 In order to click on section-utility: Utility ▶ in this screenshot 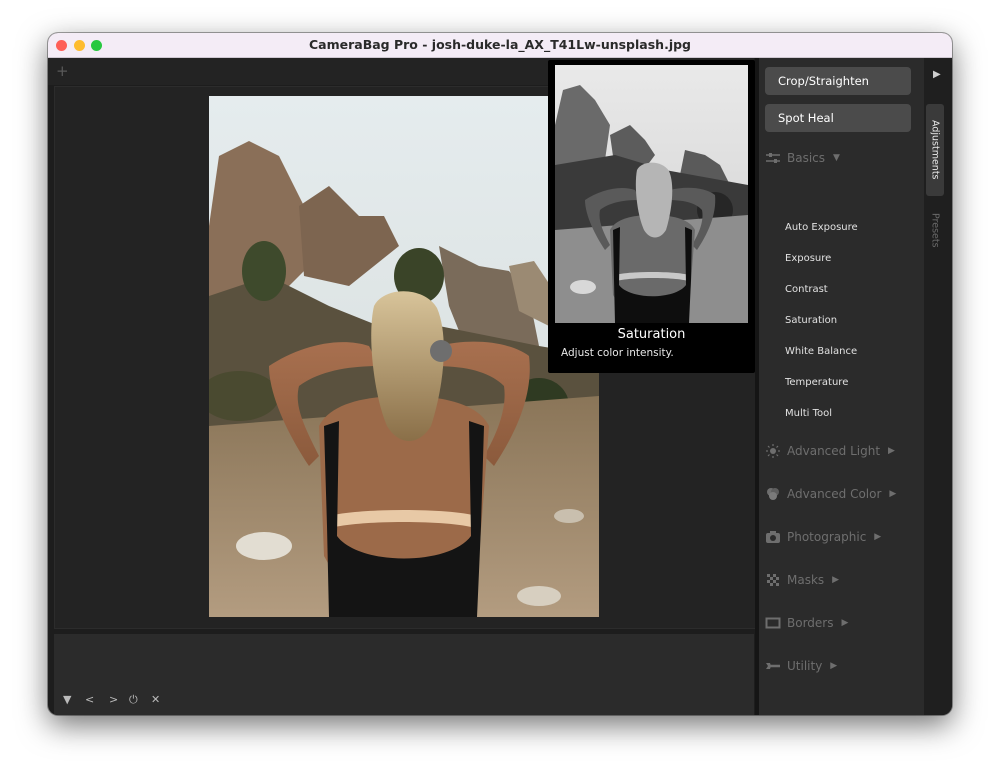, I will do `click(801, 666)`.